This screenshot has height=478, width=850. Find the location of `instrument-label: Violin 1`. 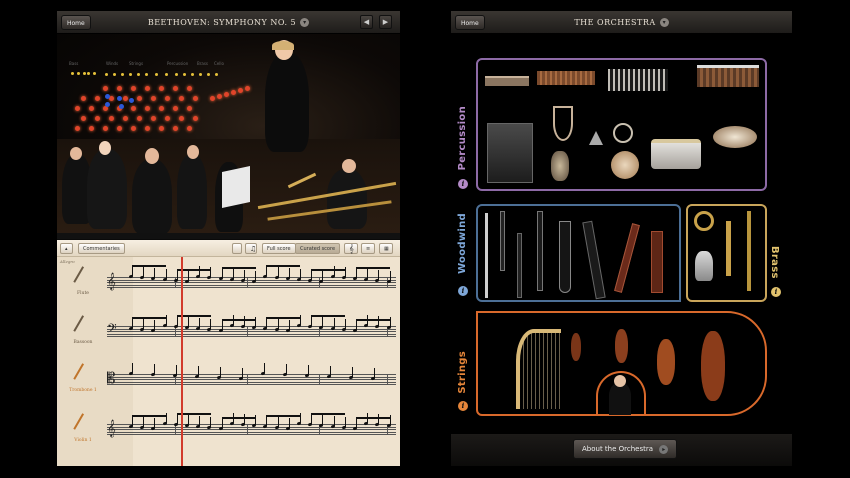

instrument-label: Violin 1 is located at coordinates (83, 440).